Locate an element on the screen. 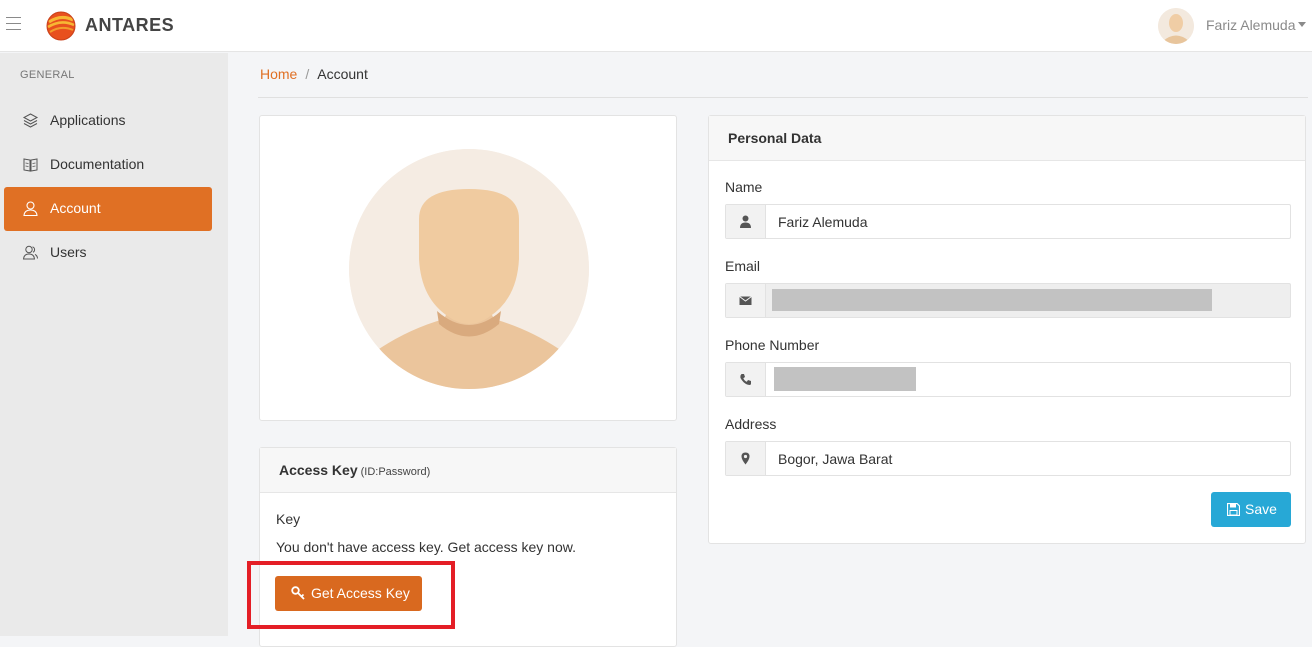 The width and height of the screenshot is (1312, 647). address-value: Bogor, Jawa Barat is located at coordinates (835, 459).